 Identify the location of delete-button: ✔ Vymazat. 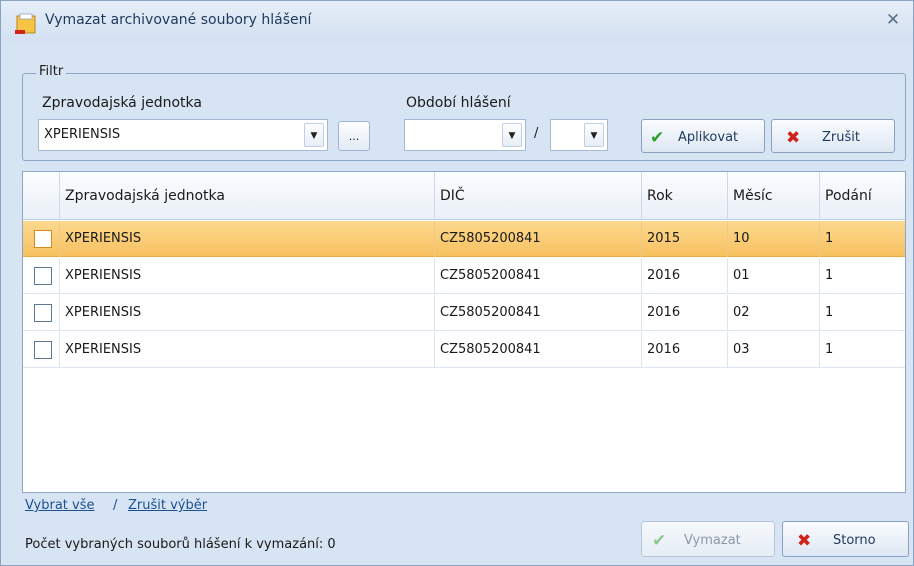
(708, 539).